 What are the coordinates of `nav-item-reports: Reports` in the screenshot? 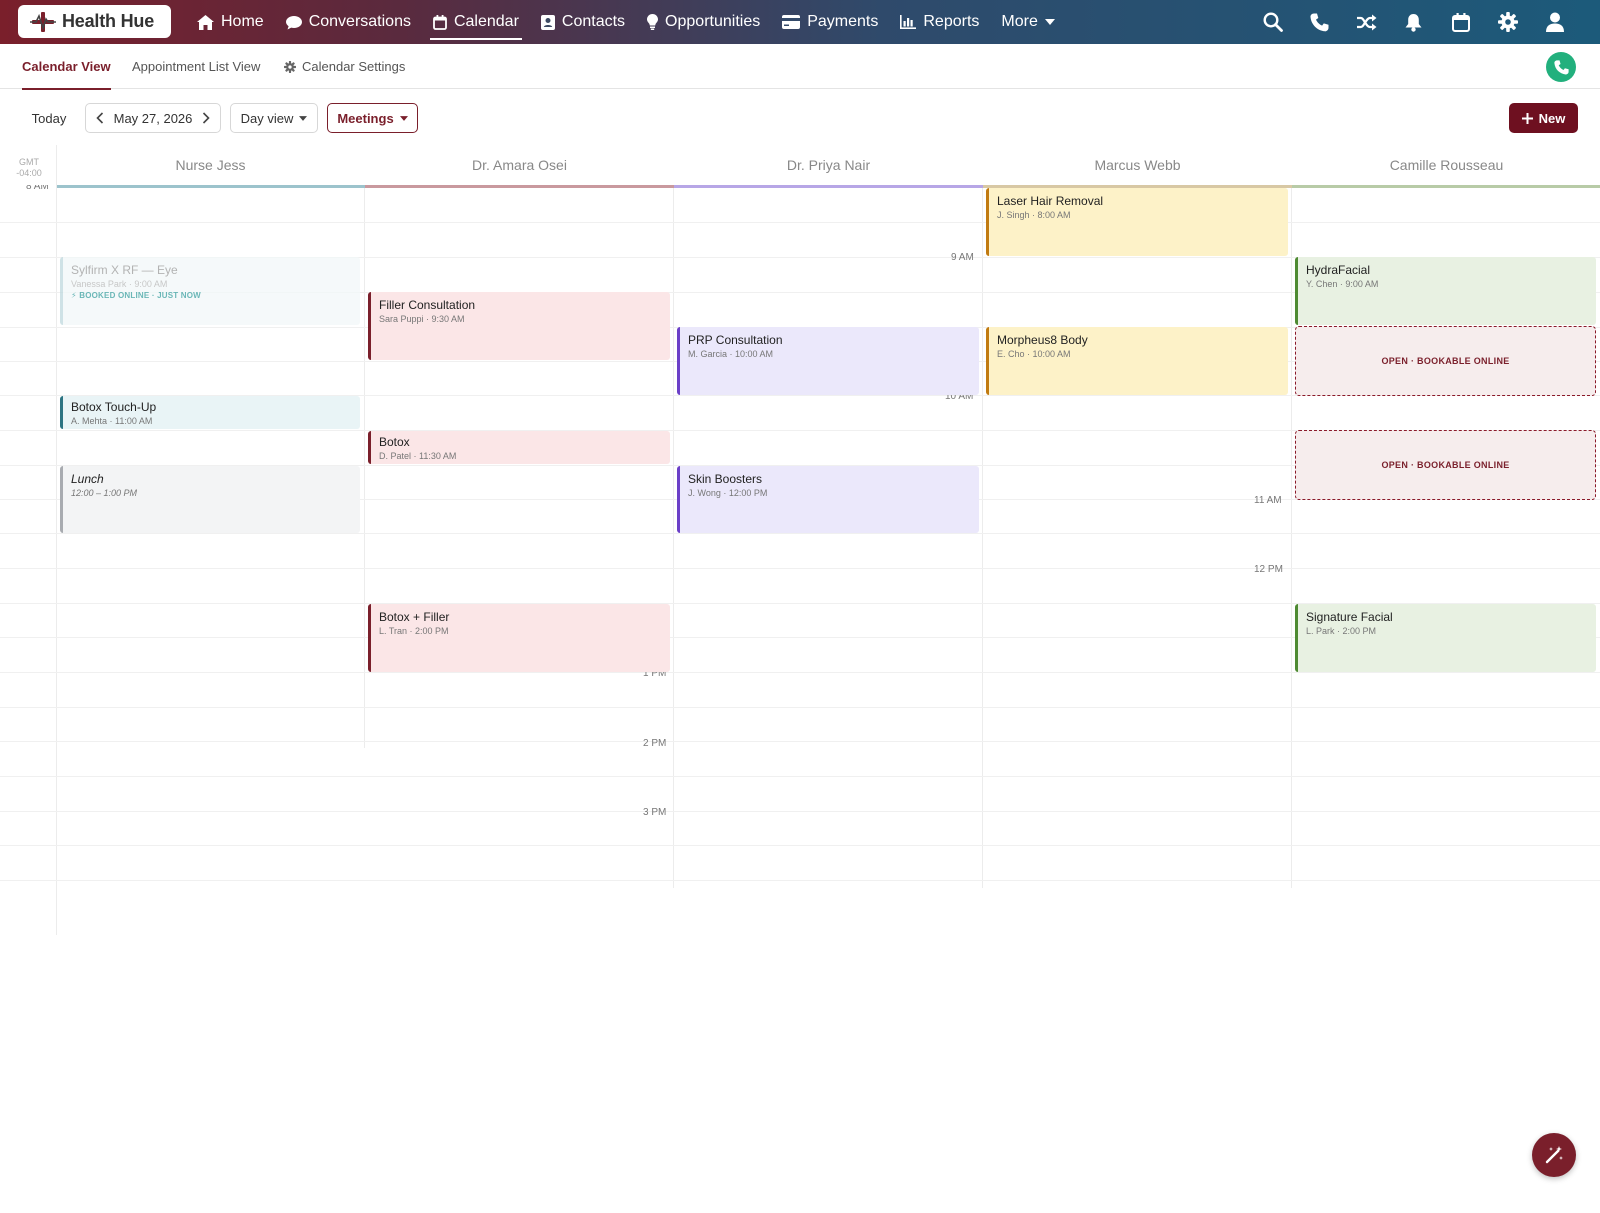 It's located at (939, 22).